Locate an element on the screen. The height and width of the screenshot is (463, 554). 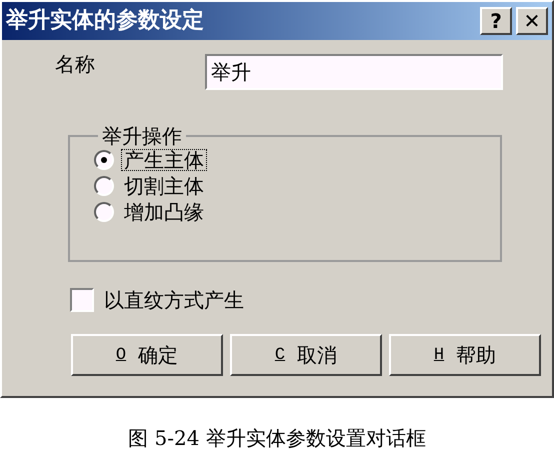
close-button: ✕ is located at coordinates (532, 21).